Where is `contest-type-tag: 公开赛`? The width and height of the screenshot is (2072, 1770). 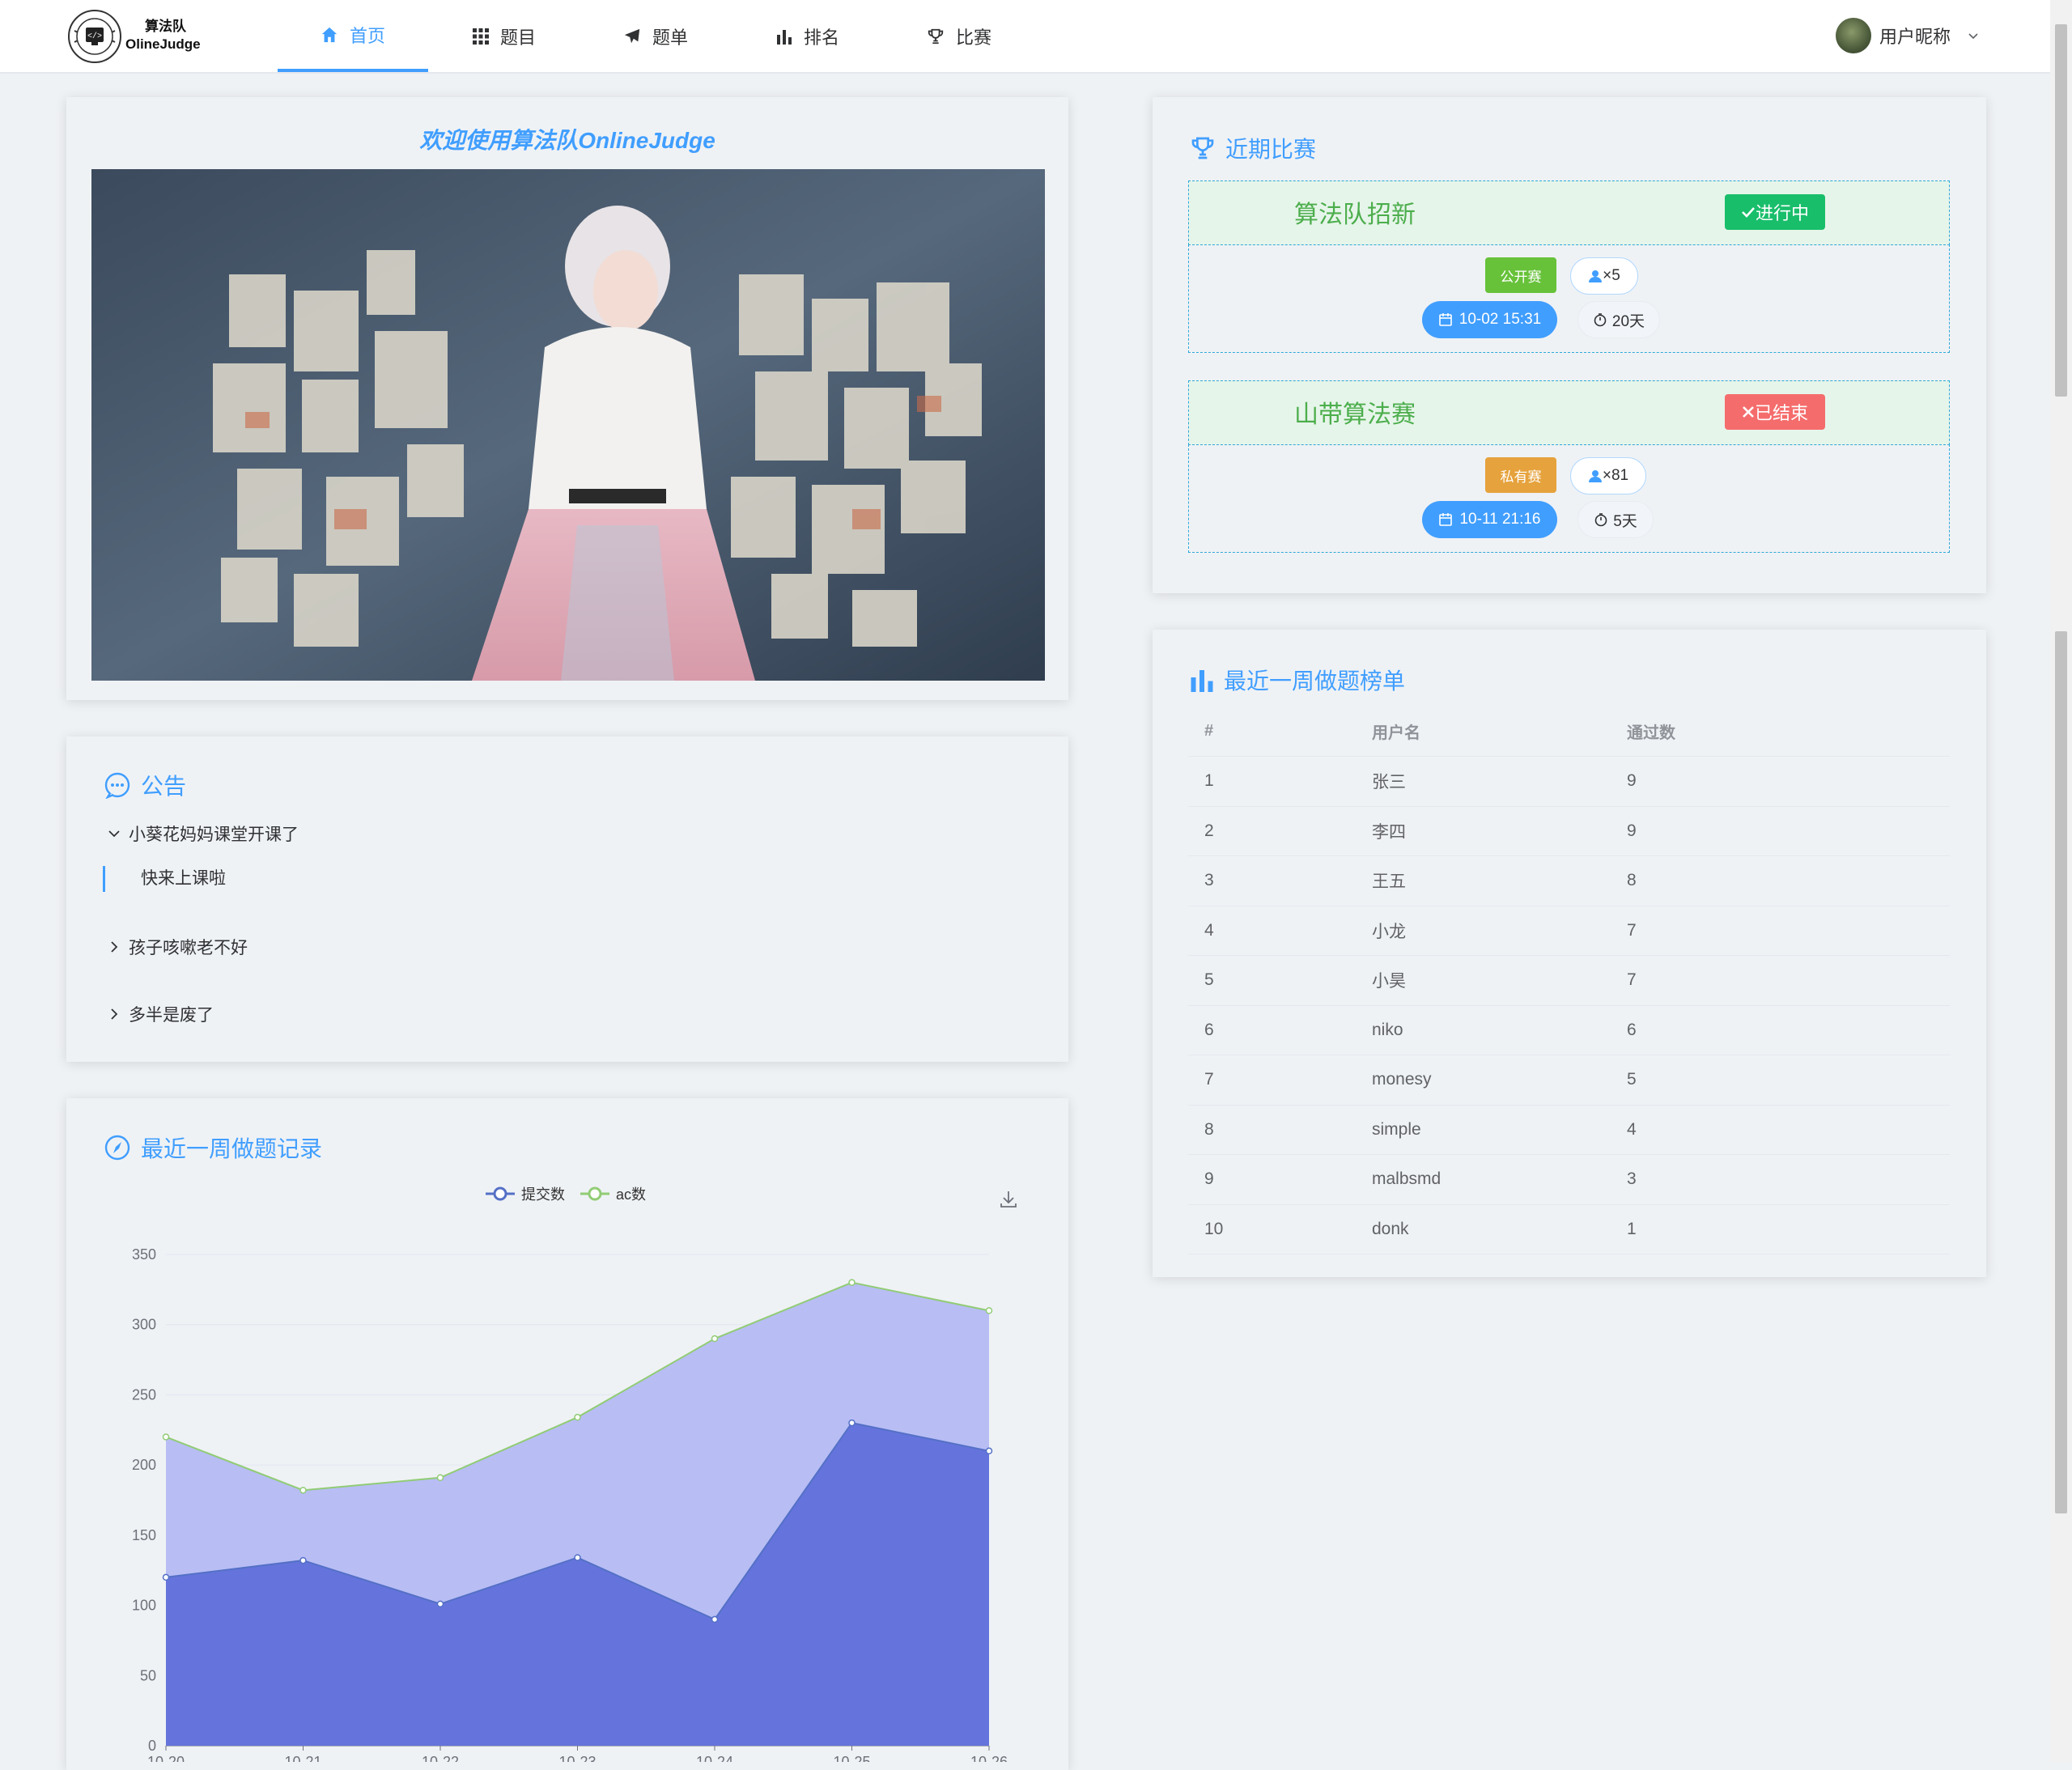 contest-type-tag: 公开赛 is located at coordinates (1520, 275).